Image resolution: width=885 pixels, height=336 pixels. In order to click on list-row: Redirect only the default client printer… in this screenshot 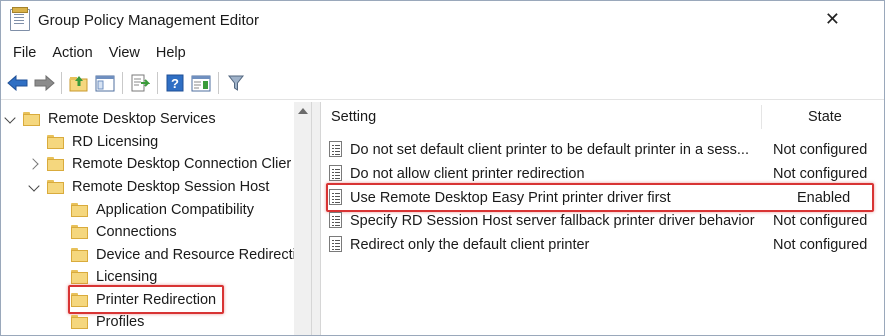, I will do `click(602, 244)`.